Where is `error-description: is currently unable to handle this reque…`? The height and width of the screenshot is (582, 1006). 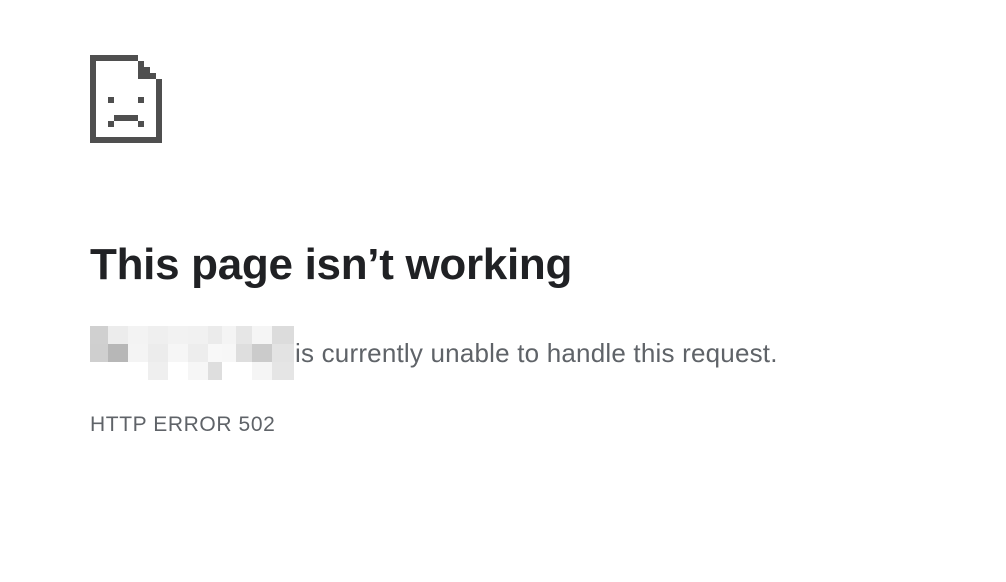
error-description: is currently unable to handle this reque… is located at coordinates (536, 352).